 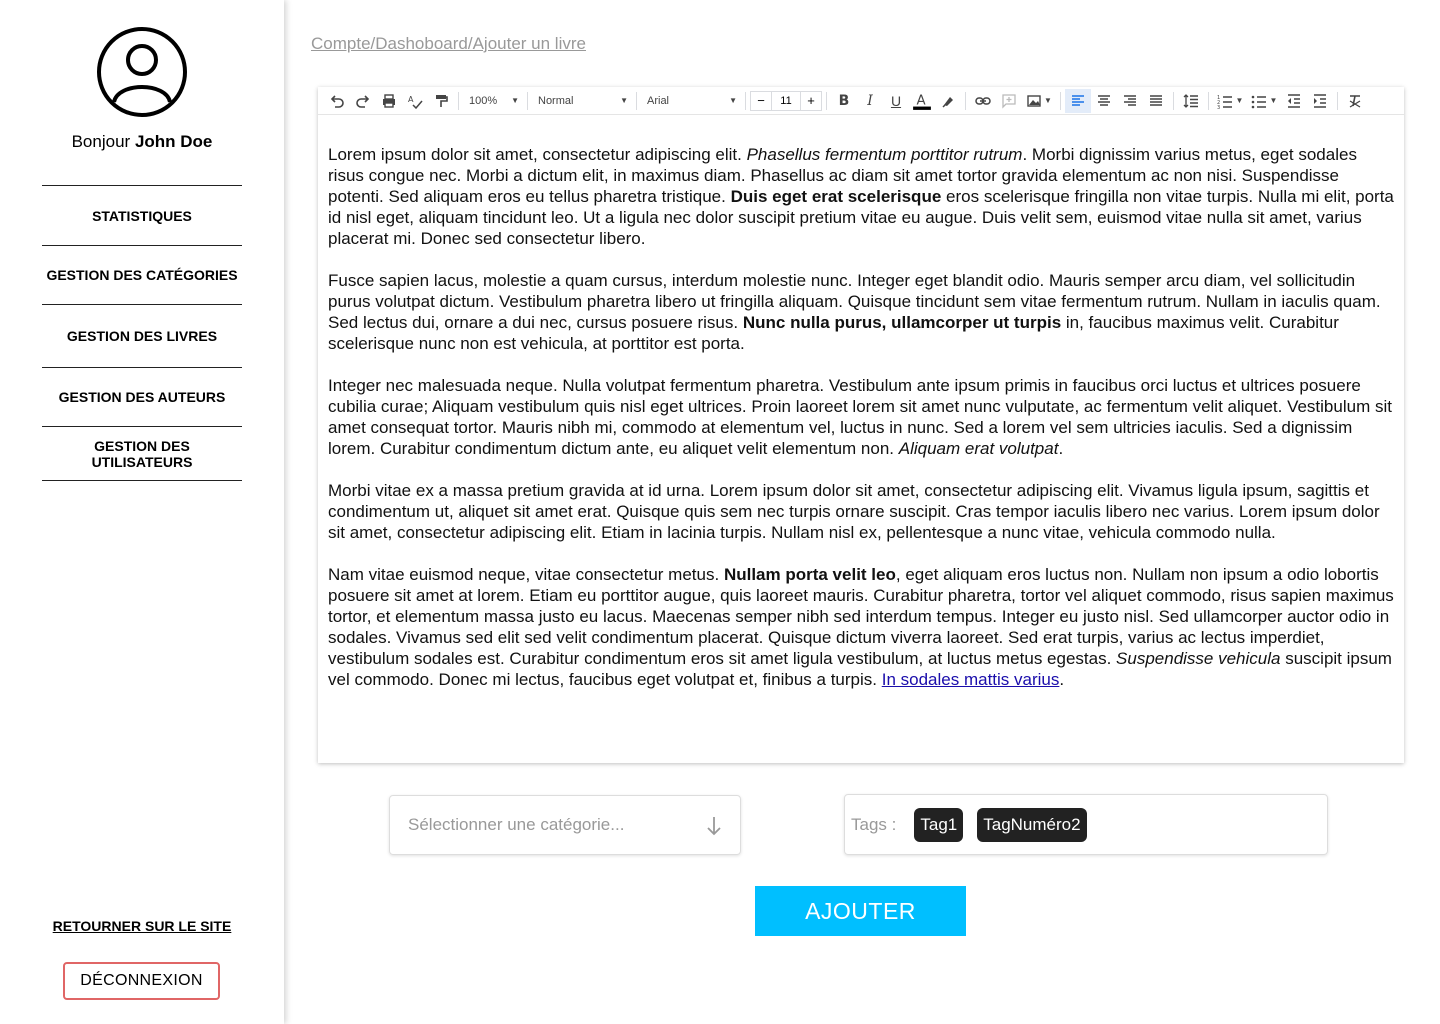 I want to click on zoom-select: 100% ▼, so click(x=493, y=101).